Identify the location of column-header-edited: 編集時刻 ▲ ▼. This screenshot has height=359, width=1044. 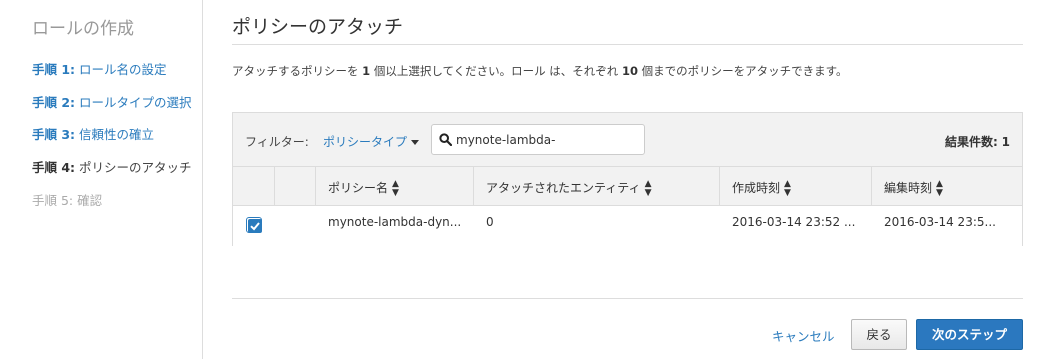
(947, 186).